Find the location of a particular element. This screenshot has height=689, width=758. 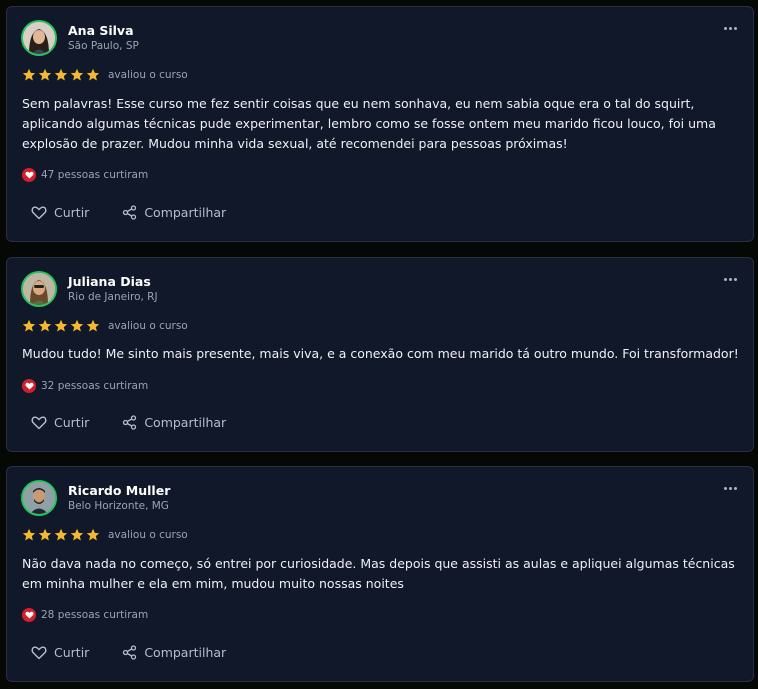

likes-count: 47 pessoas curtiram is located at coordinates (94, 175).